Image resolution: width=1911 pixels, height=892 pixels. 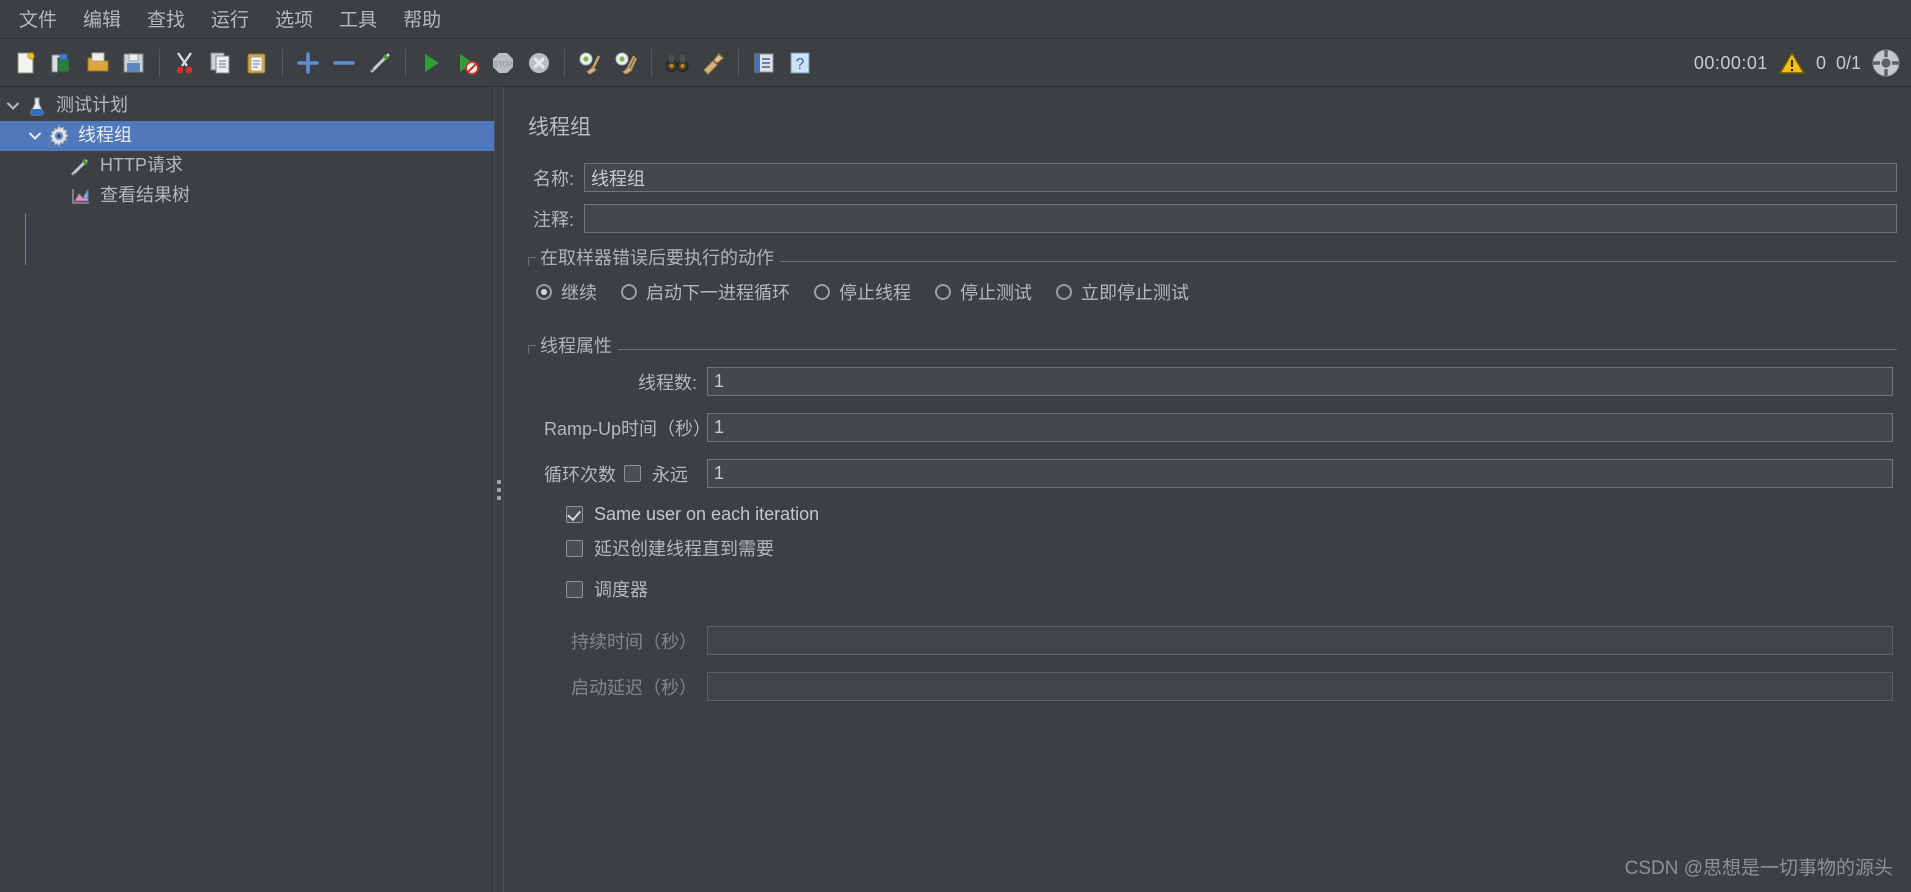 I want to click on radio-continue: 继续, so click(x=566, y=292).